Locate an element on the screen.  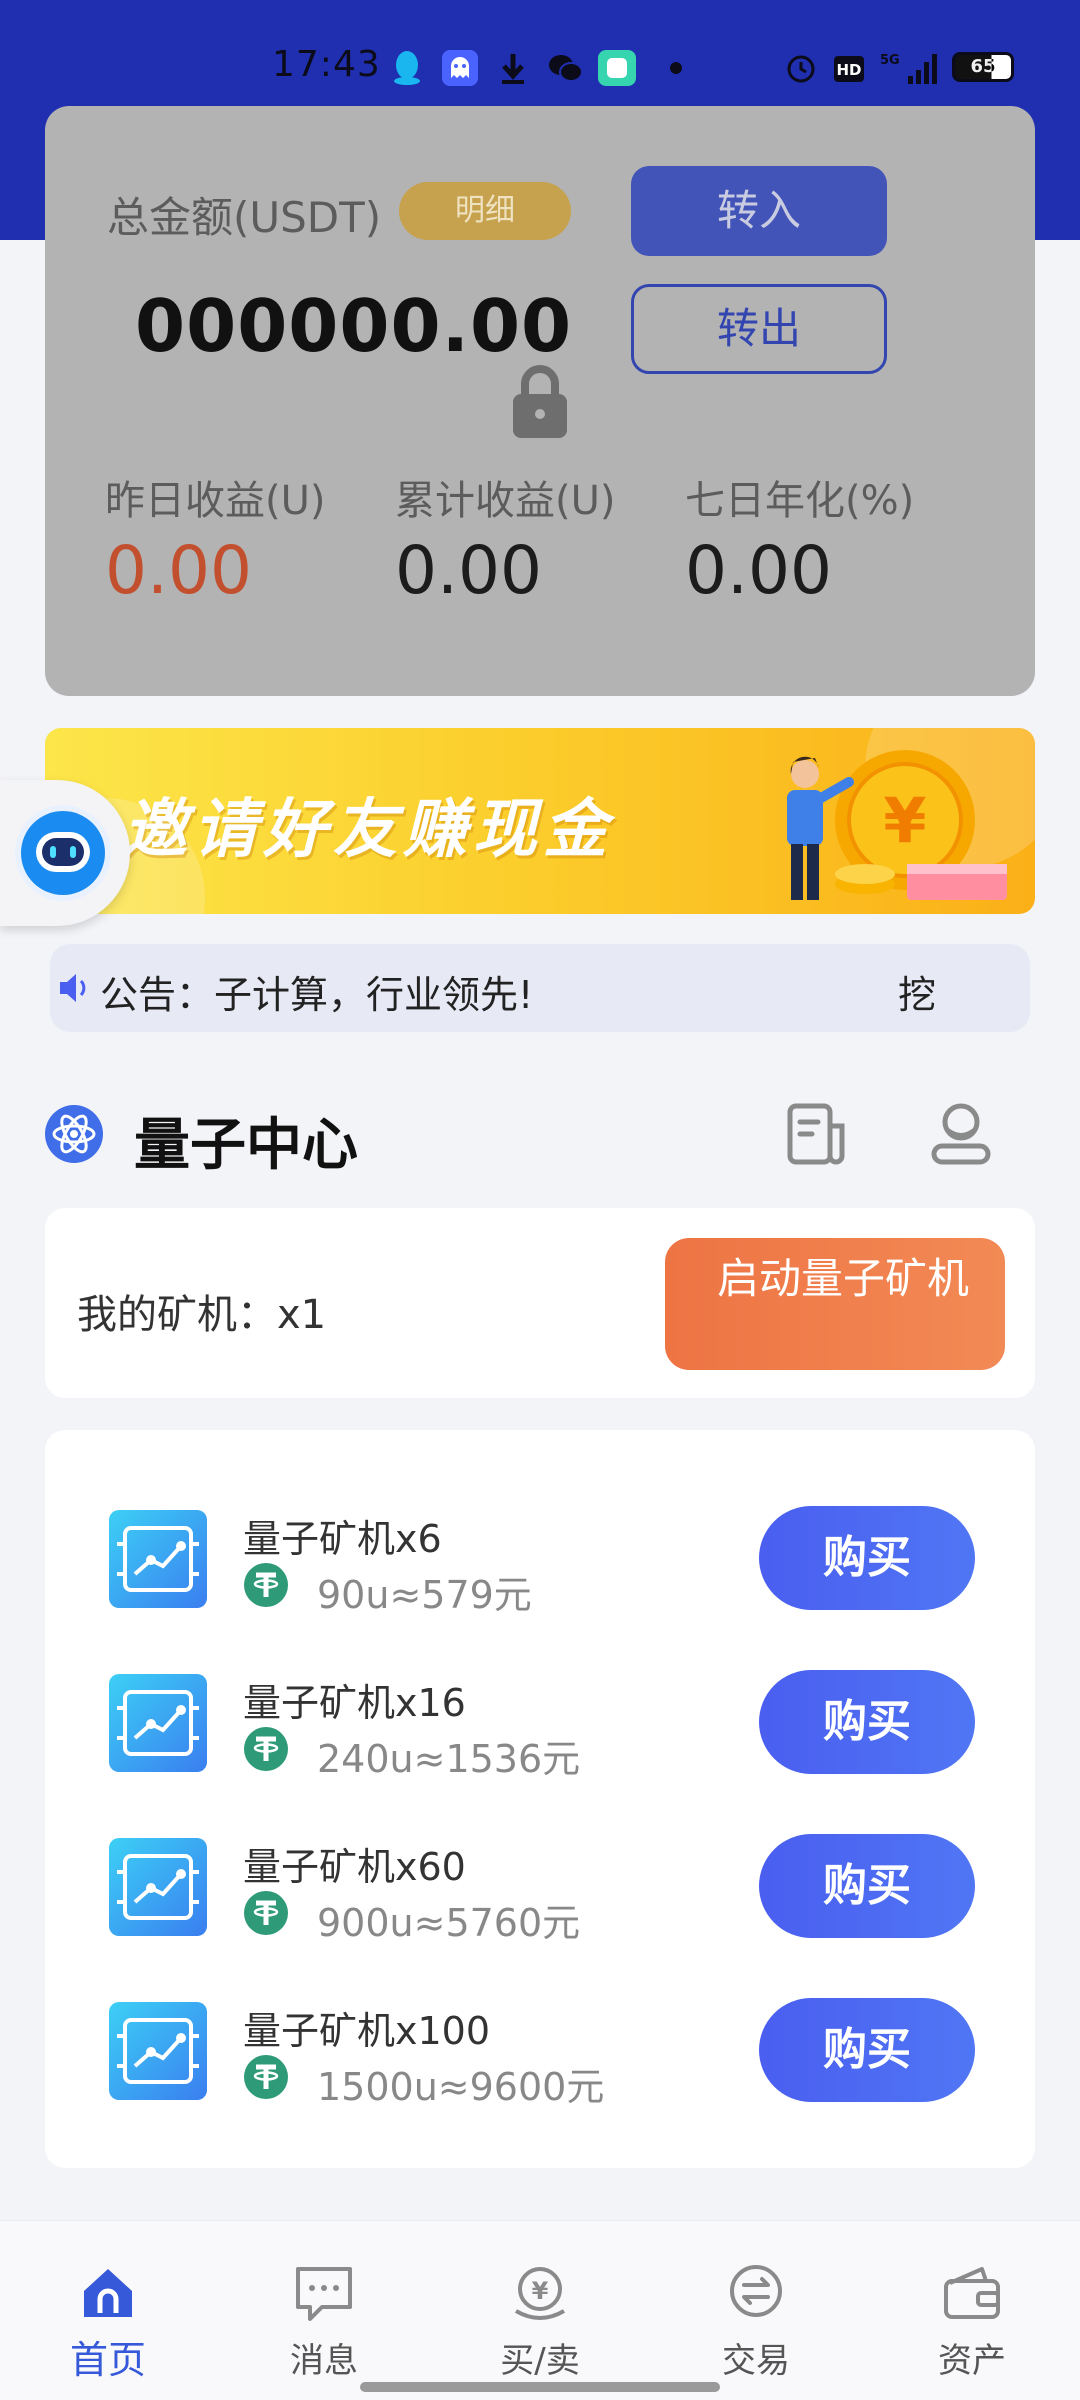
invite-banner: 邀请好友赚现金 ¥ is located at coordinates (540, 821).